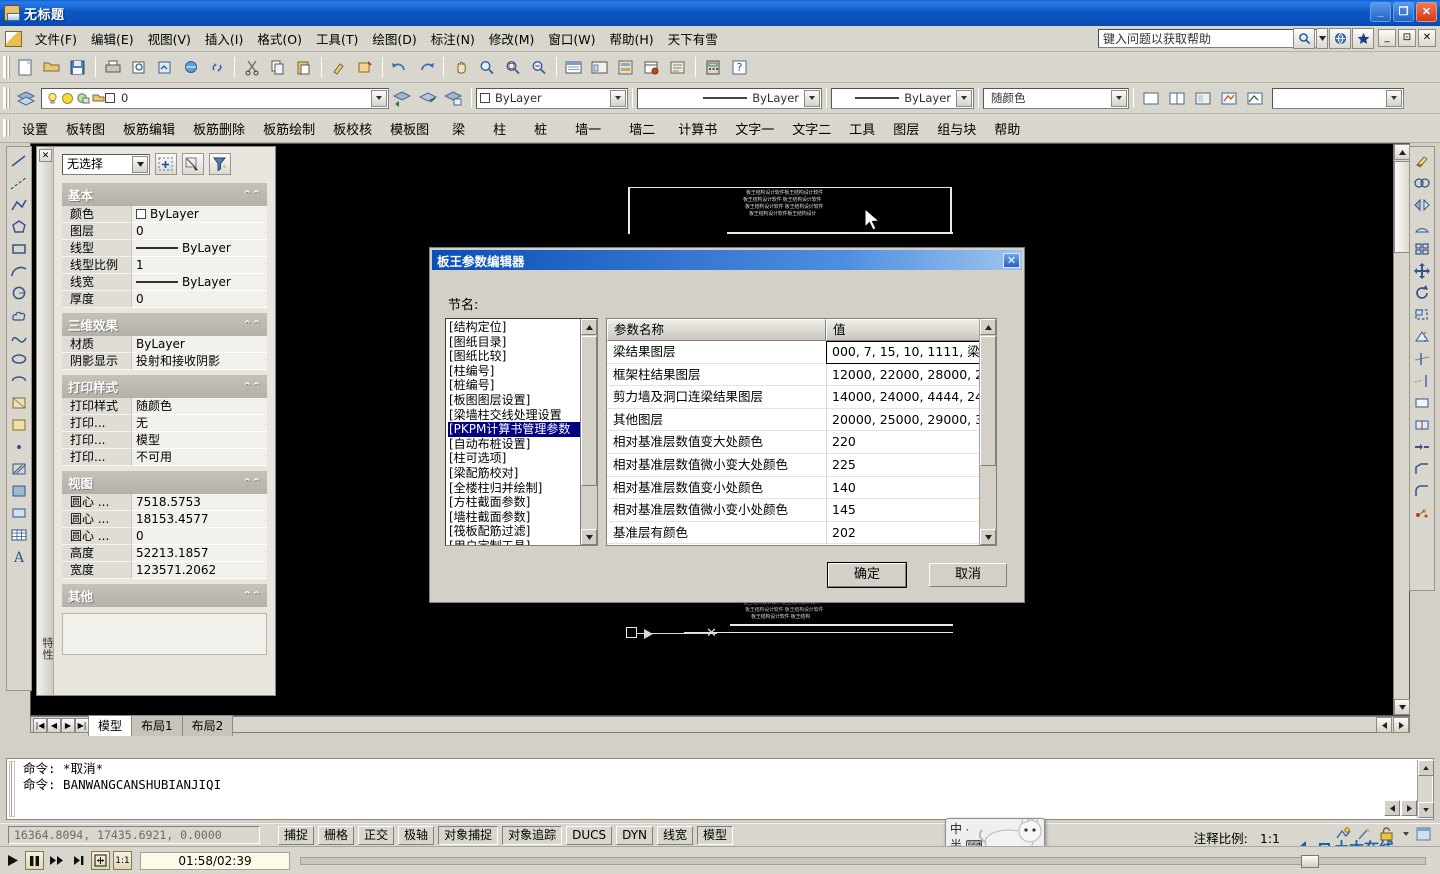 This screenshot has height=874, width=1440. What do you see at coordinates (157, 725) in the screenshot?
I see `tab-layout1: 布局1` at bounding box center [157, 725].